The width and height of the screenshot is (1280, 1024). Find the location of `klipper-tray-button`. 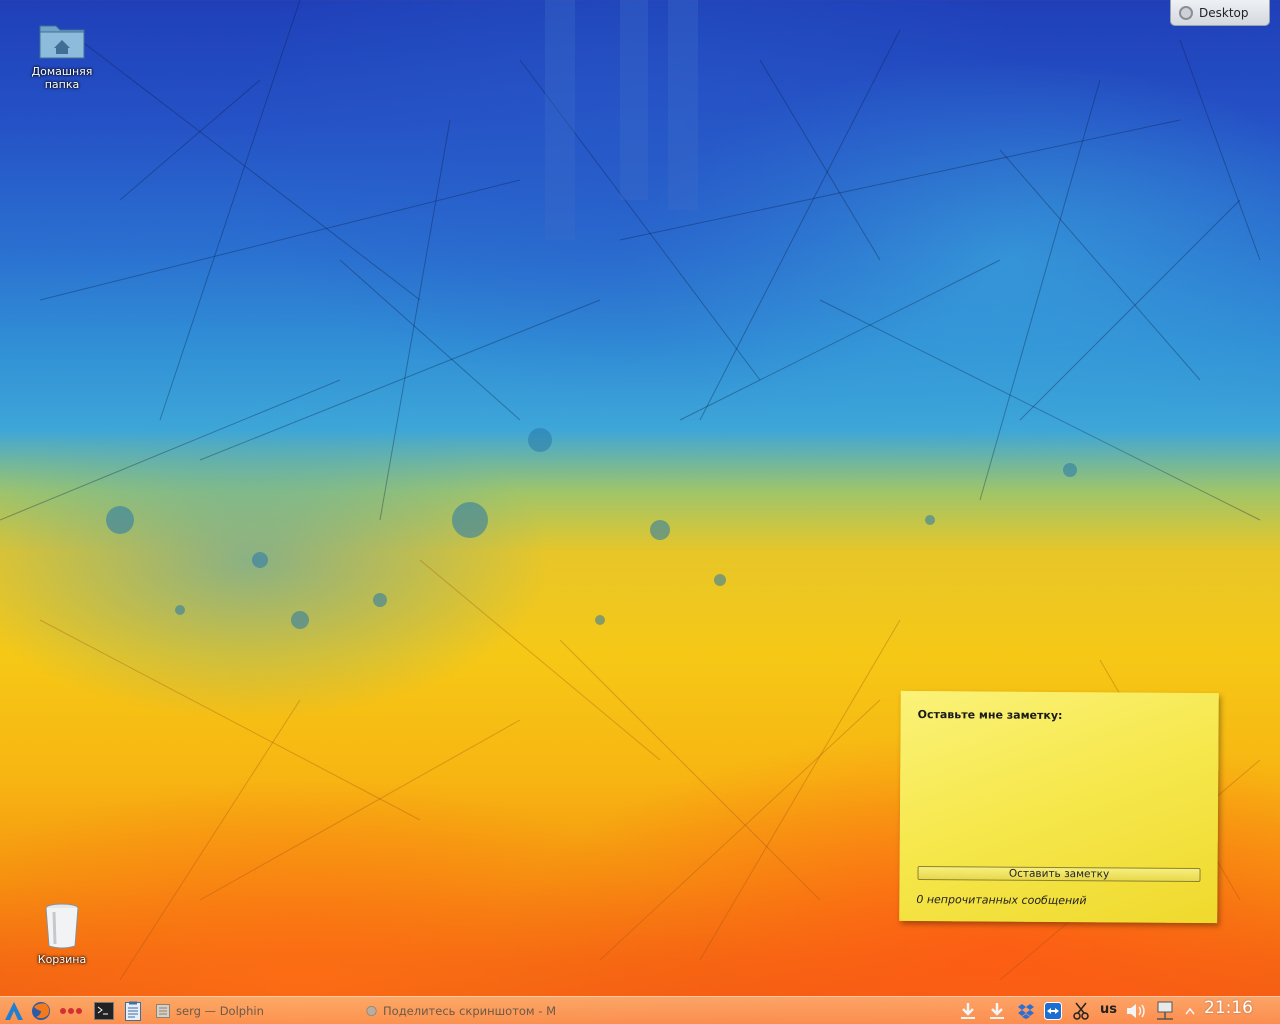

klipper-tray-button is located at coordinates (1081, 1010).